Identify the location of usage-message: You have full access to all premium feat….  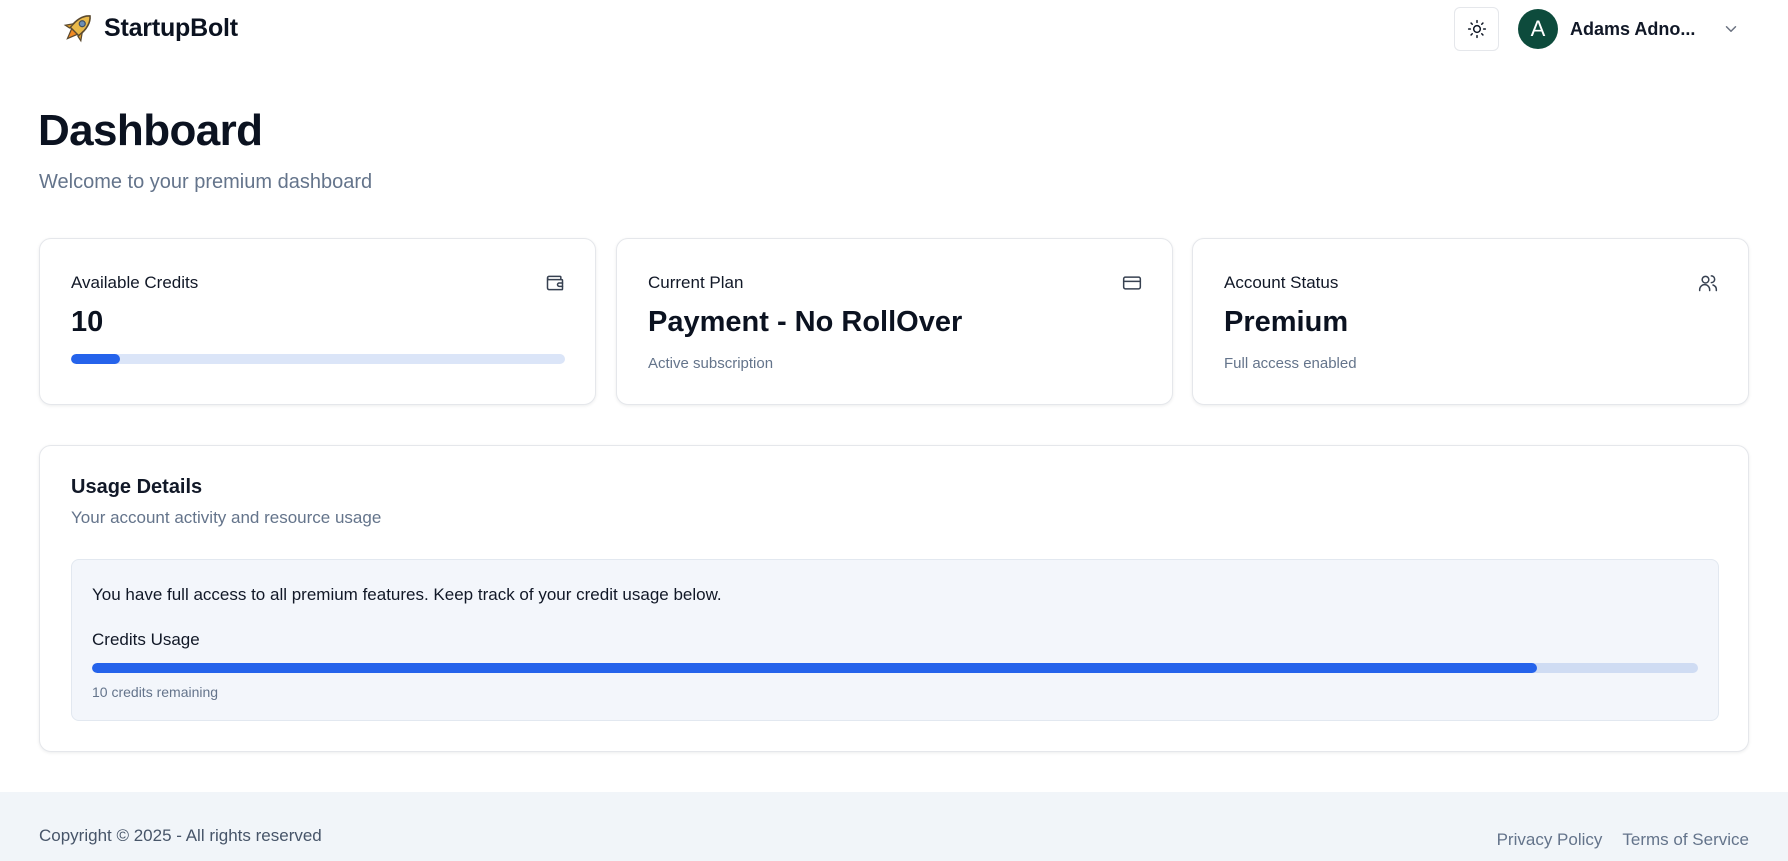
(407, 594).